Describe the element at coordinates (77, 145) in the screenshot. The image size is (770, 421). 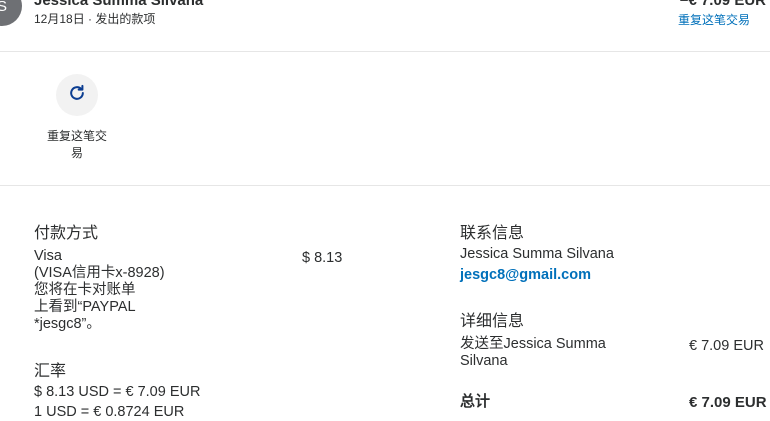
I see `repeat-transaction-label: 重复这笔交 易` at that location.